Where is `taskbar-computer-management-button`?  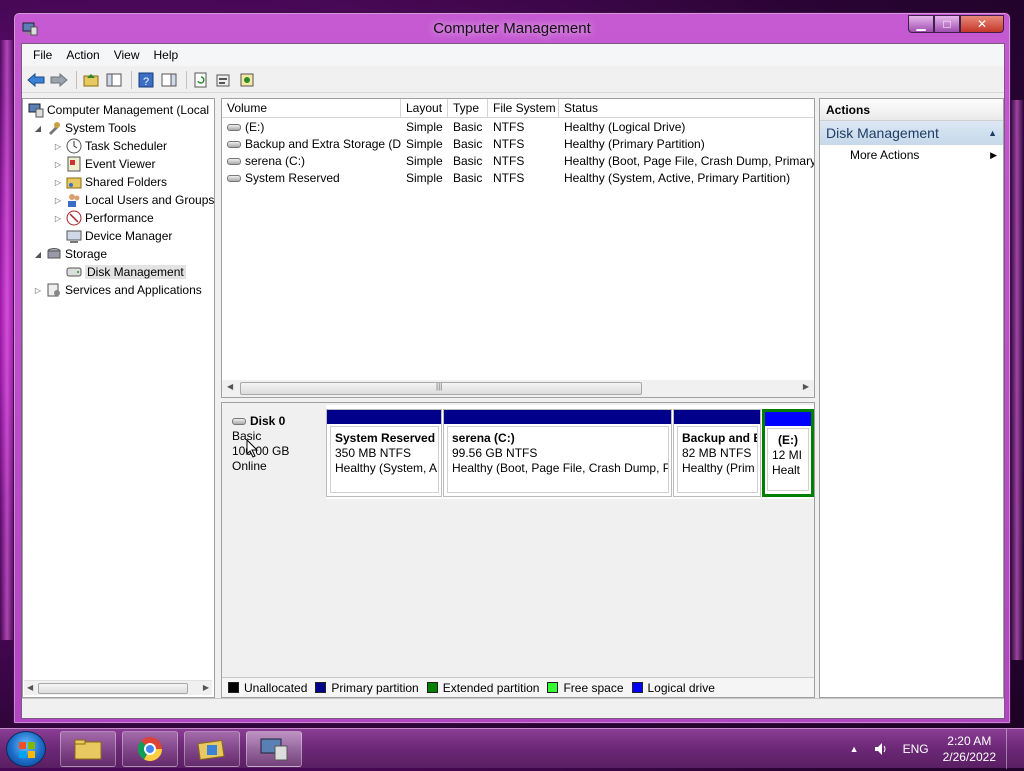 taskbar-computer-management-button is located at coordinates (274, 749).